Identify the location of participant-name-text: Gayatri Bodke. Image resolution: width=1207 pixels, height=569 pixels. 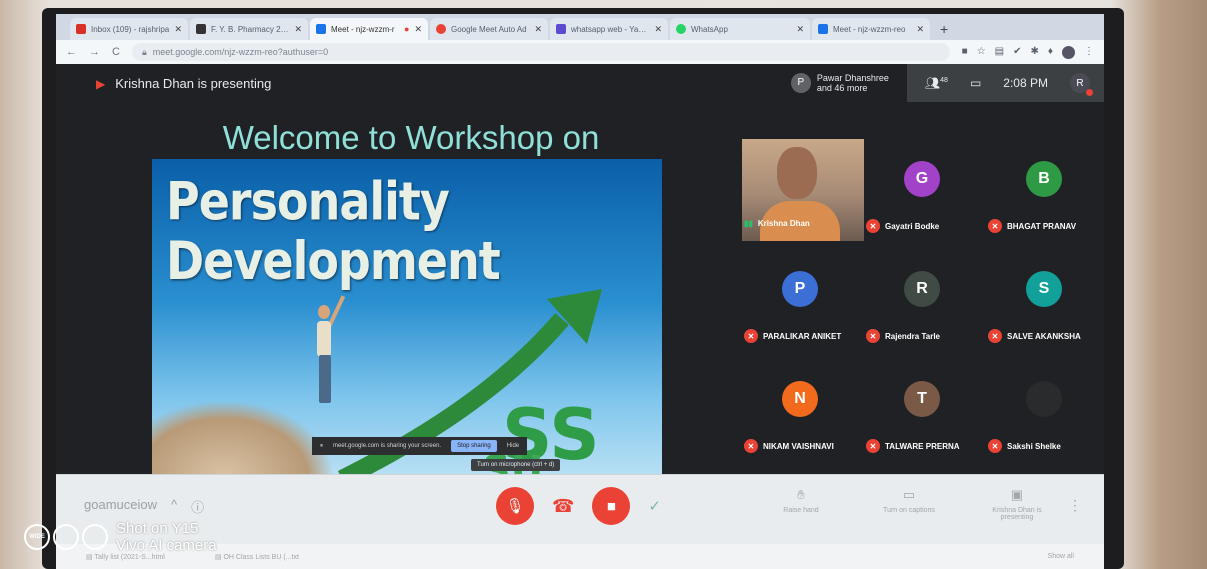
(912, 226).